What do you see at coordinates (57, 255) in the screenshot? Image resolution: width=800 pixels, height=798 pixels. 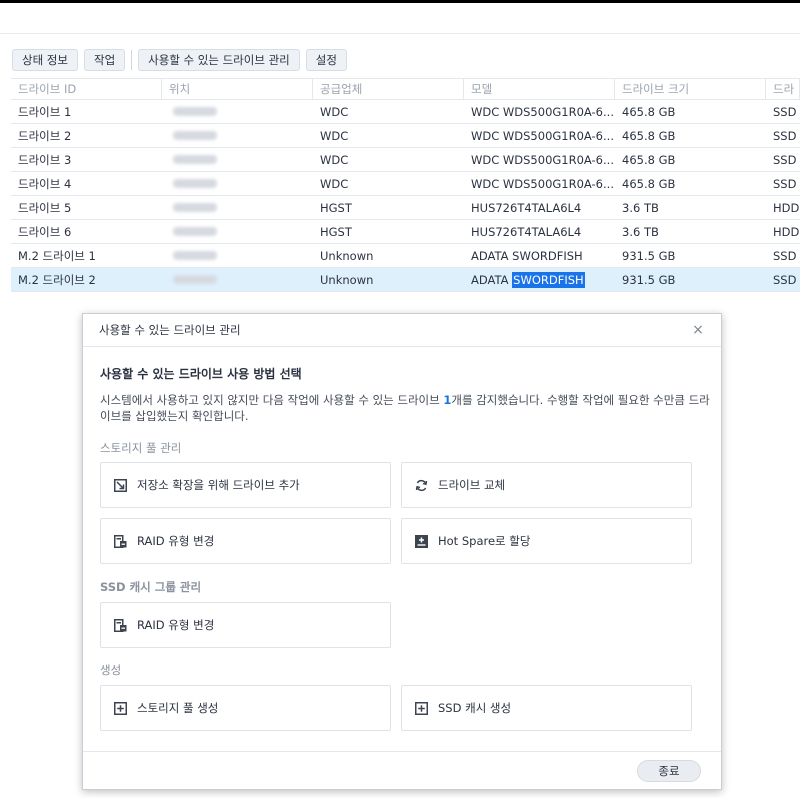 I see `cell-drive-id: M.2 드라이브 1` at bounding box center [57, 255].